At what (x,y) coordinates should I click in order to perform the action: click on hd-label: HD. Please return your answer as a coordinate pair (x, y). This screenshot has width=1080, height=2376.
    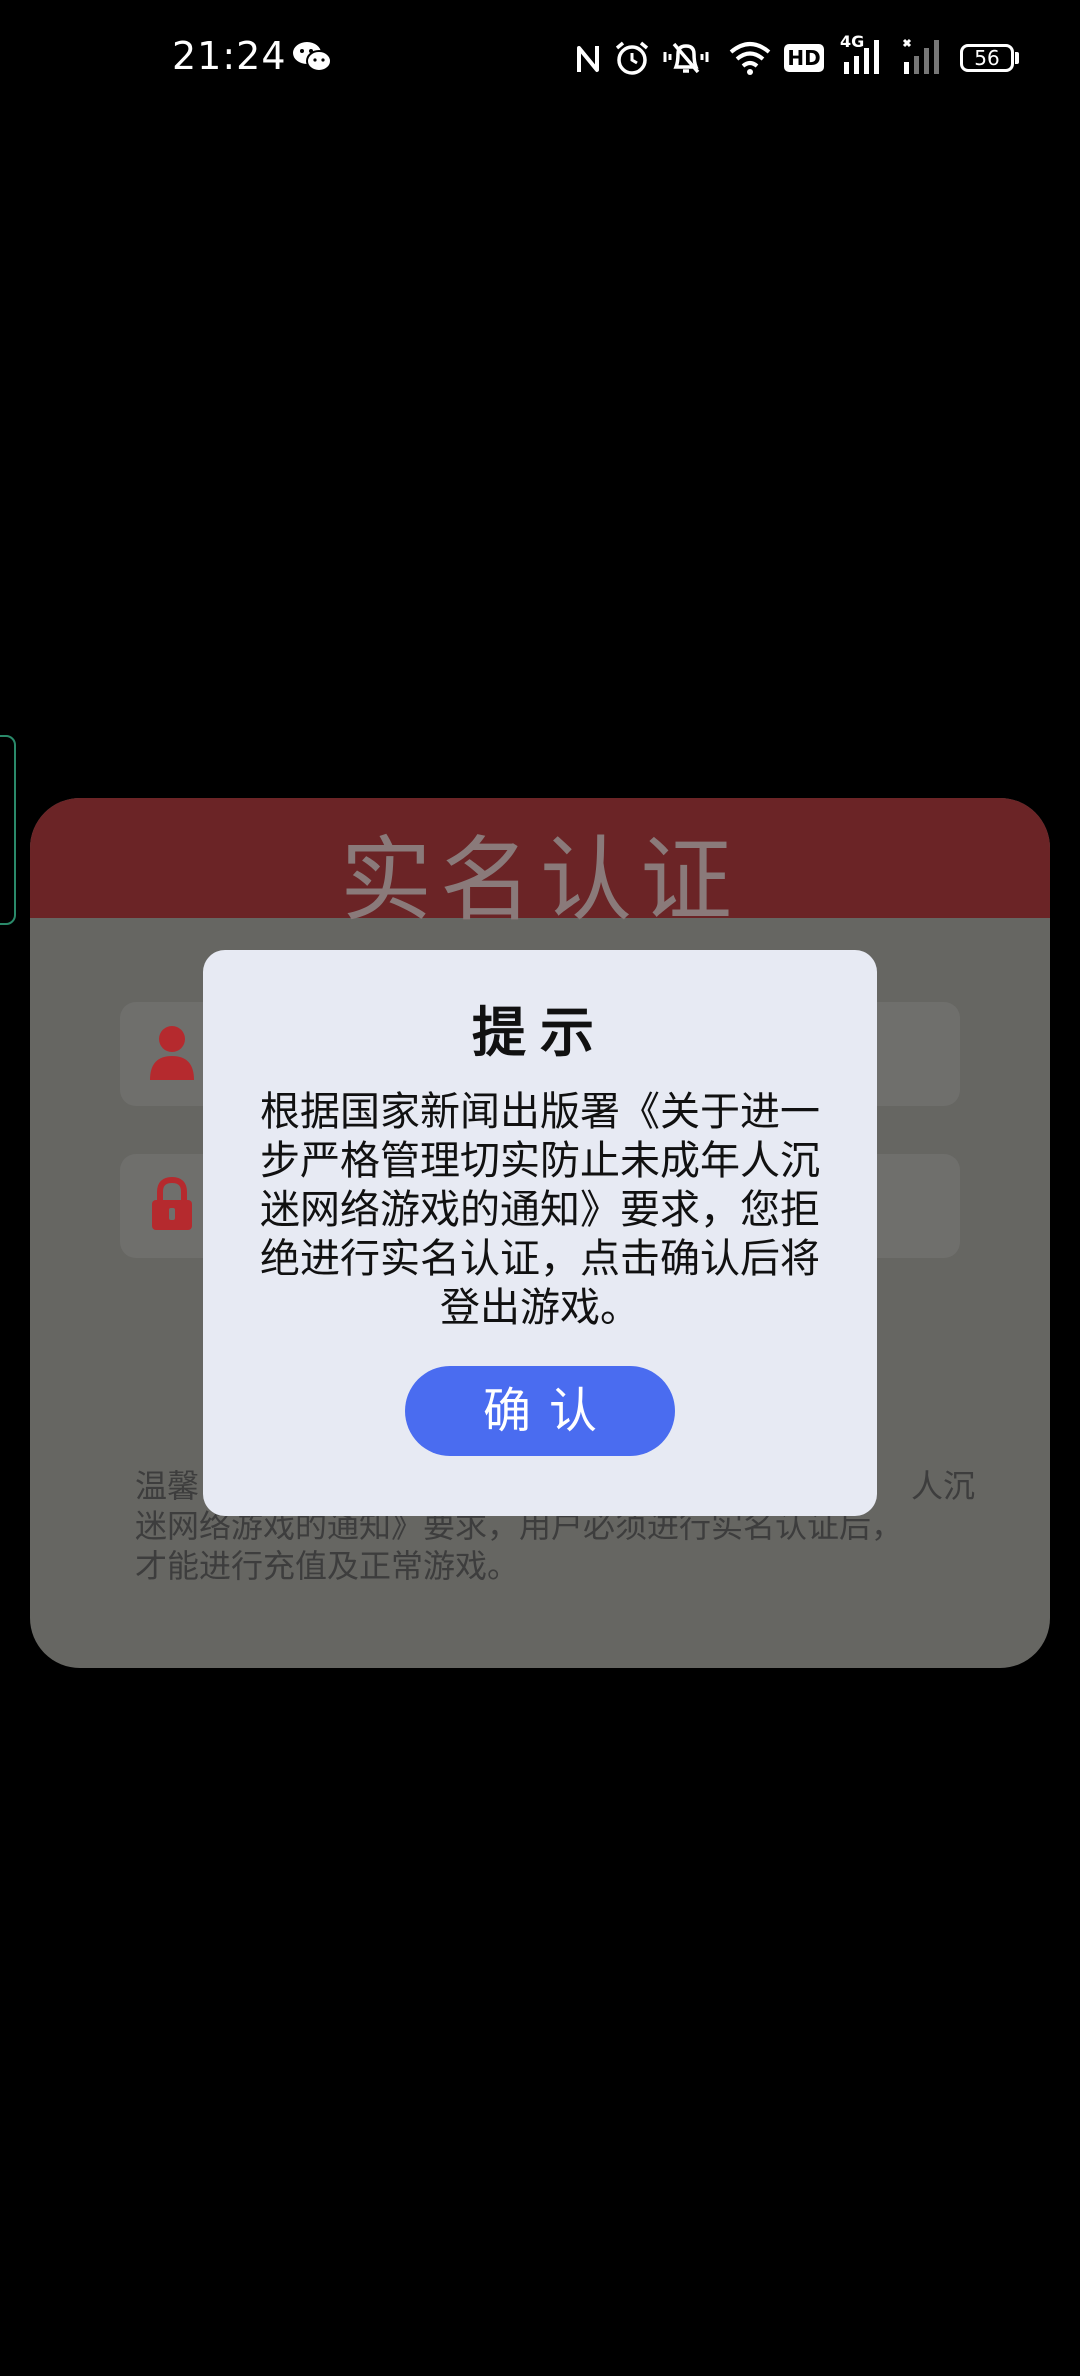
    Looking at the image, I should click on (804, 58).